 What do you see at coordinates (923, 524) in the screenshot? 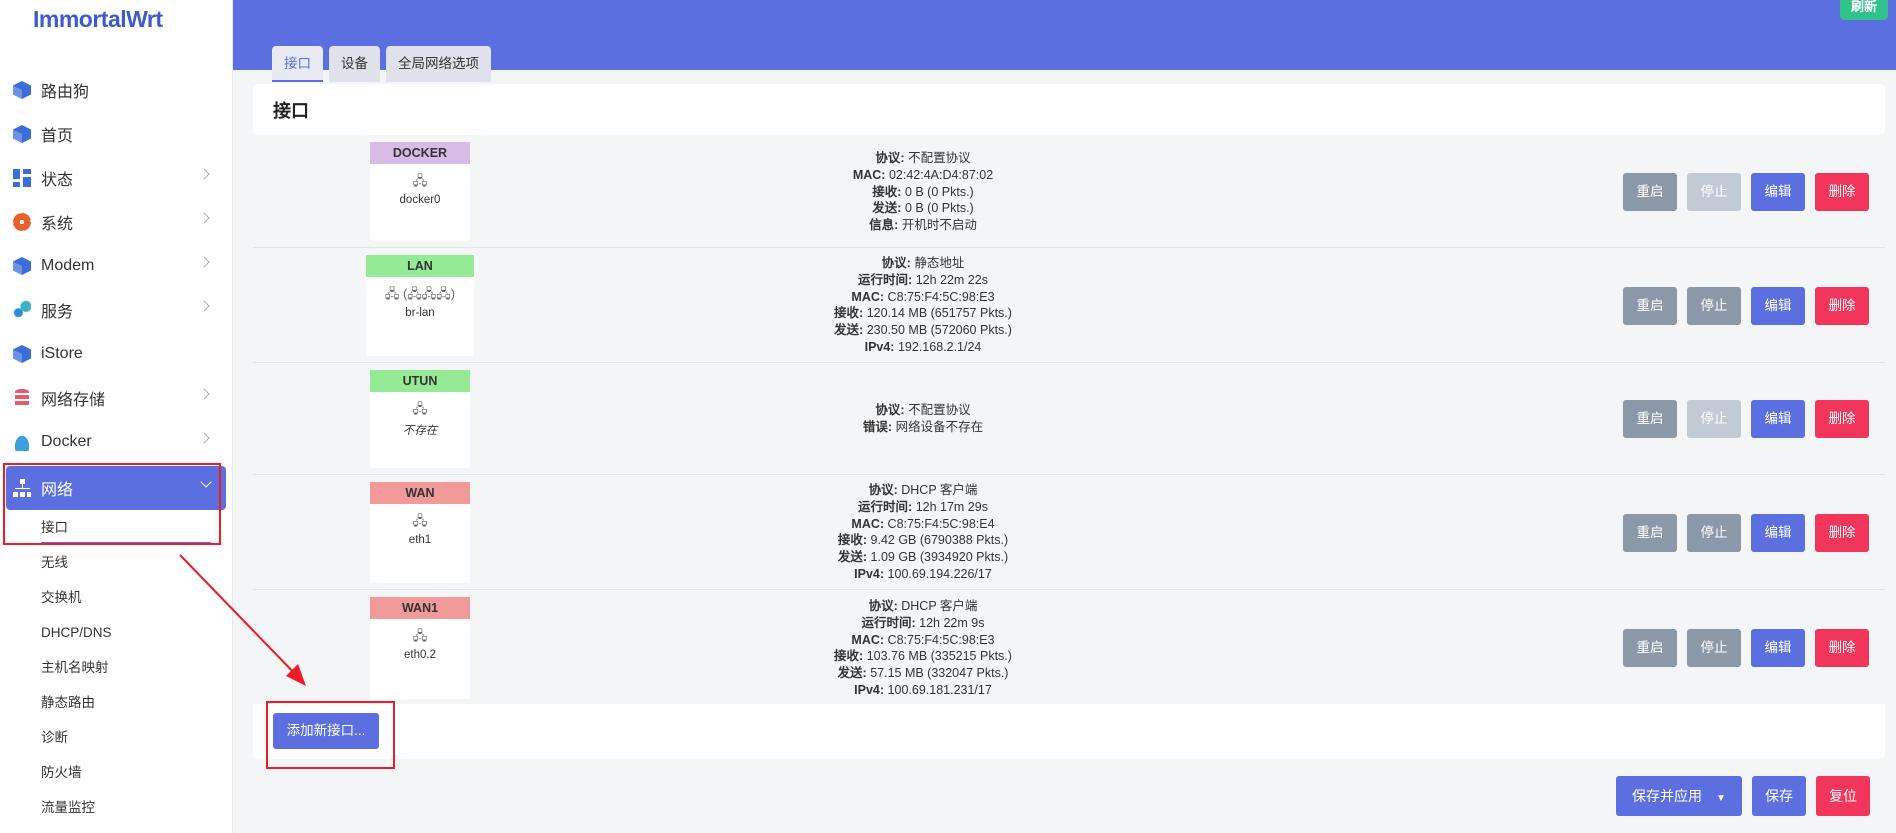
I see `info-line: MAC: C8:75:F4:5C:98:E4` at bounding box center [923, 524].